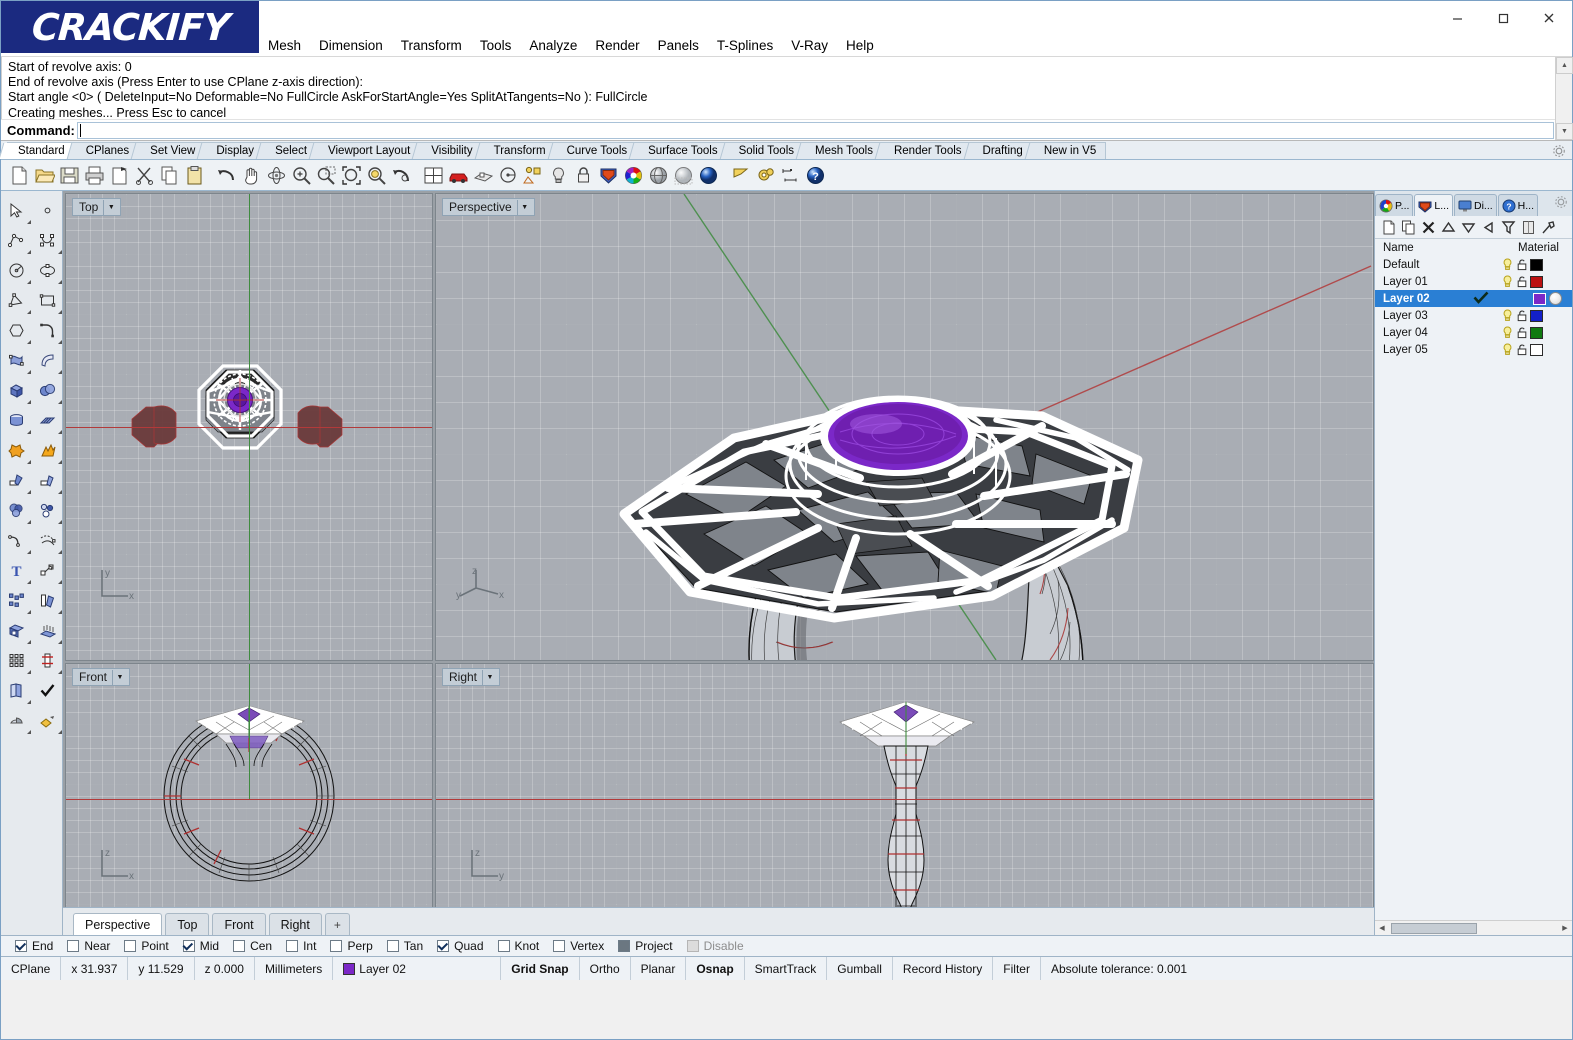 This screenshot has height=1040, width=1573. Describe the element at coordinates (1488, 227) in the screenshot. I see `select-objects-icon` at that location.